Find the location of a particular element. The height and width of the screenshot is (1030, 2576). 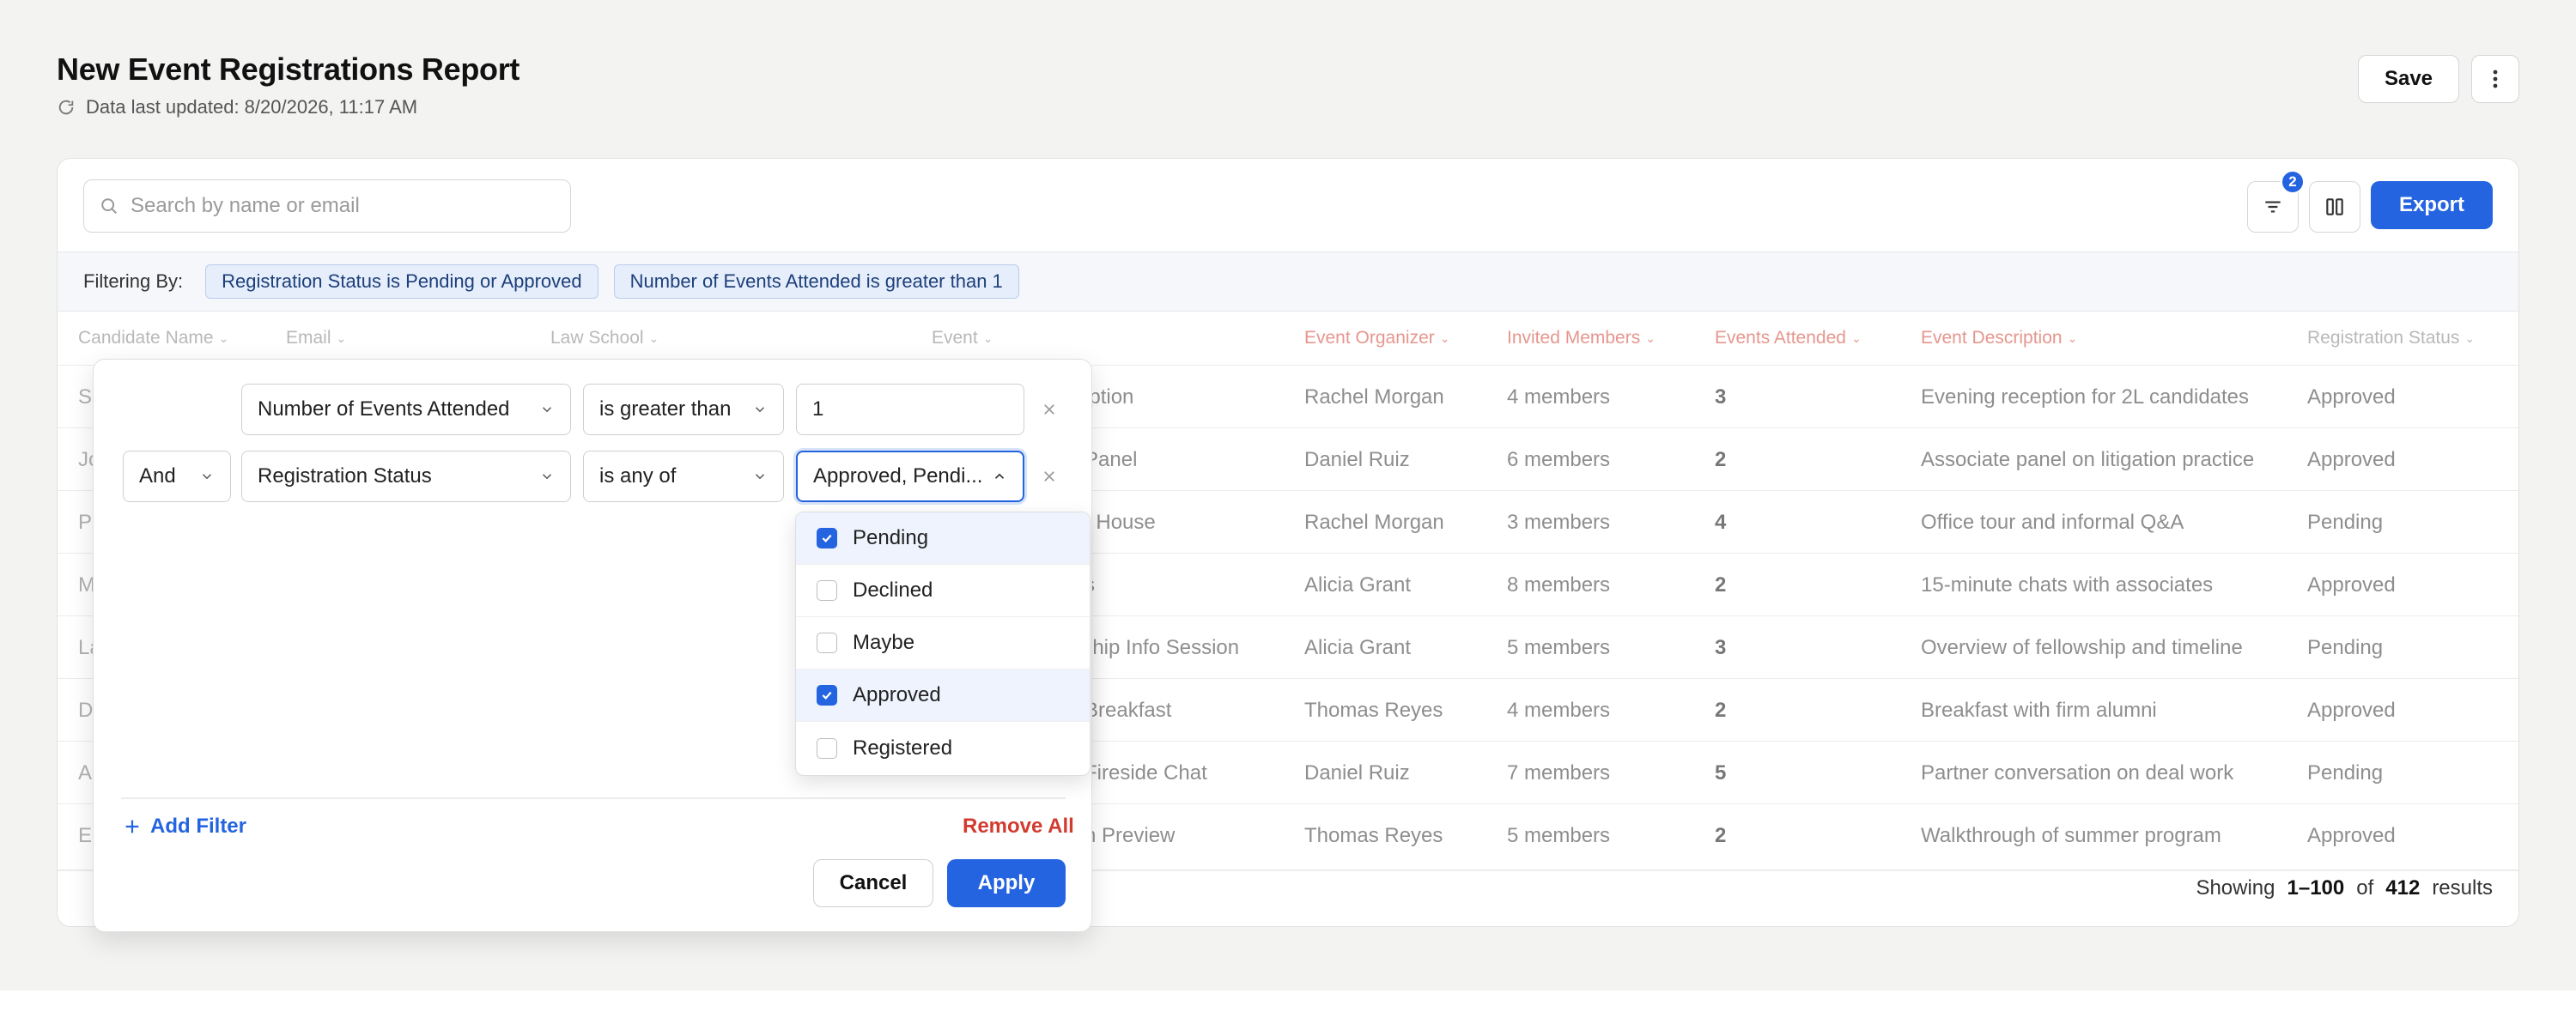

filter-icon is located at coordinates (2273, 207).